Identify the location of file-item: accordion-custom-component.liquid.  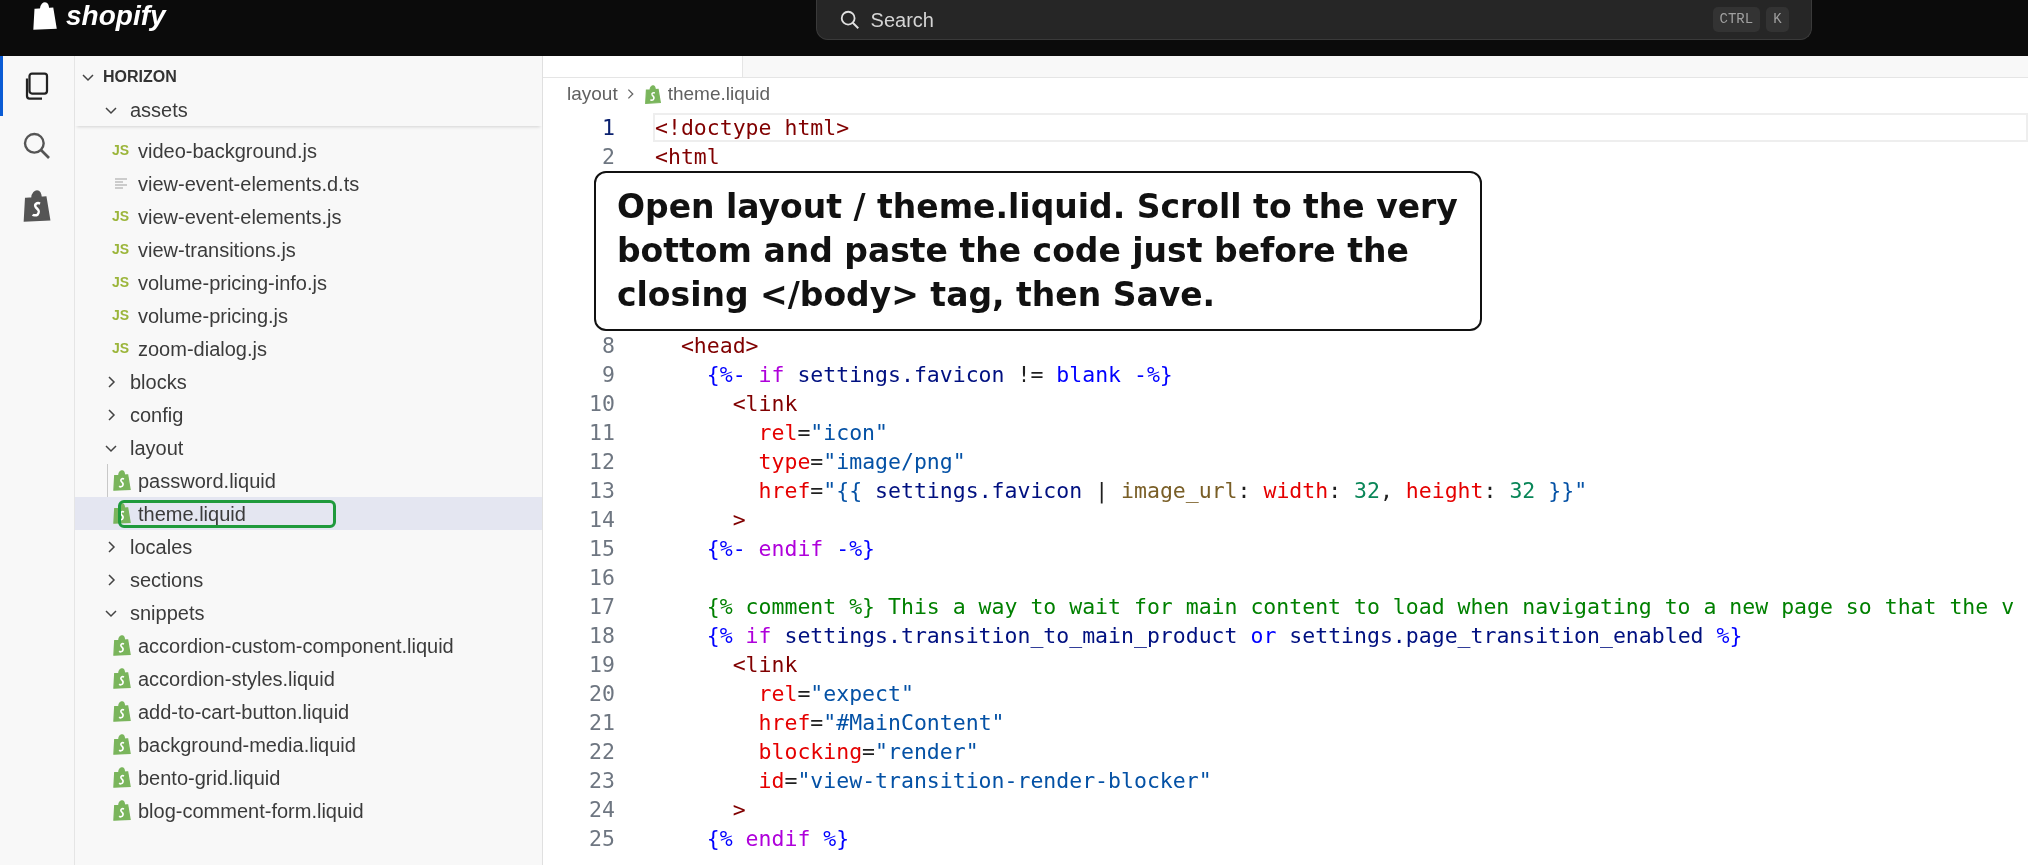
(308, 645).